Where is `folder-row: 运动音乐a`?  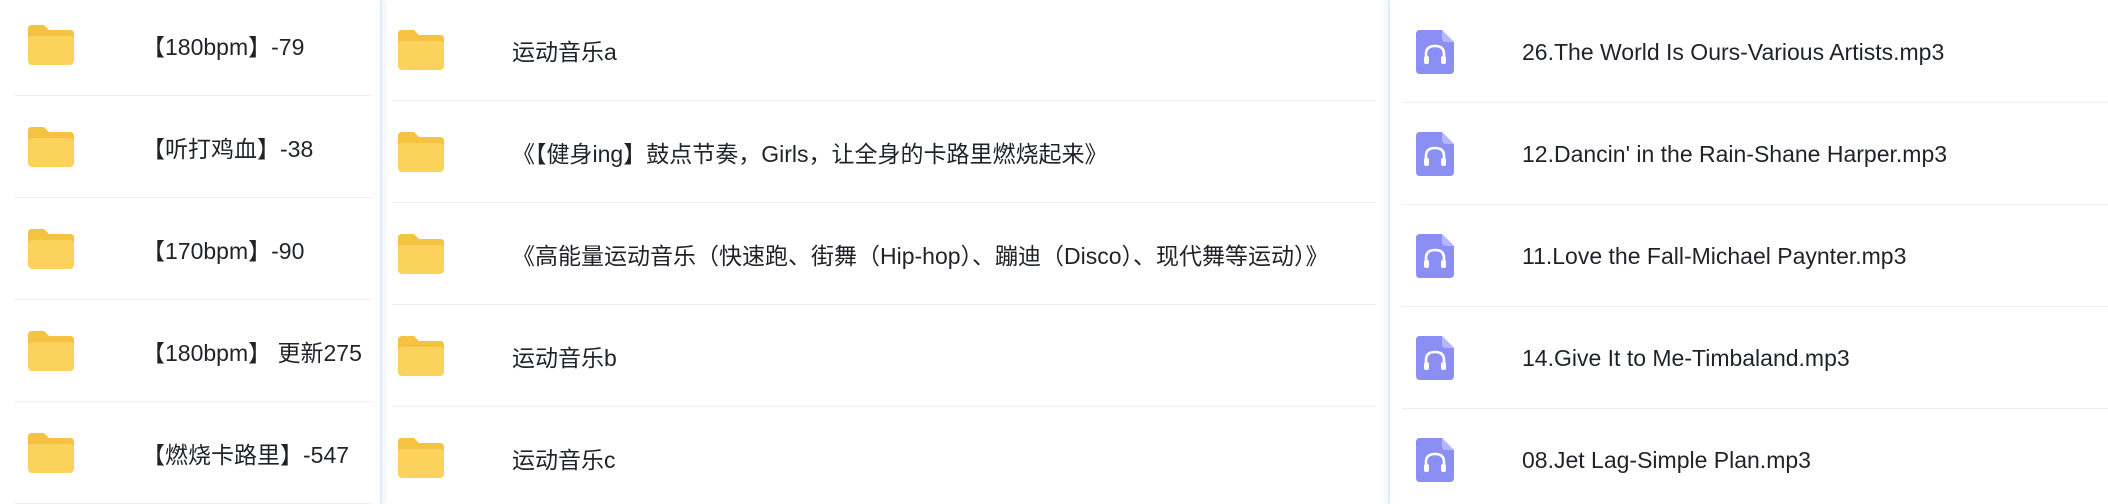 folder-row: 运动音乐a is located at coordinates (885, 50).